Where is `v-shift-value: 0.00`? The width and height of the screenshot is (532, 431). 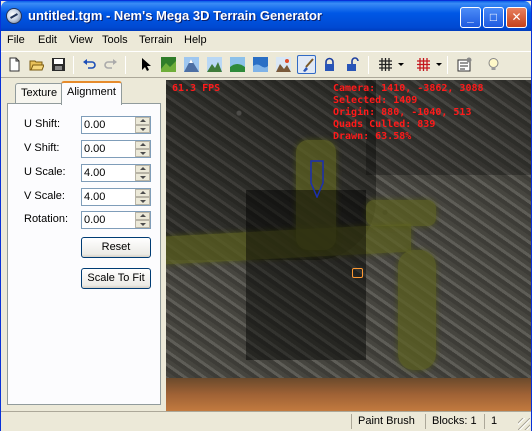
v-shift-value: 0.00 is located at coordinates (95, 149).